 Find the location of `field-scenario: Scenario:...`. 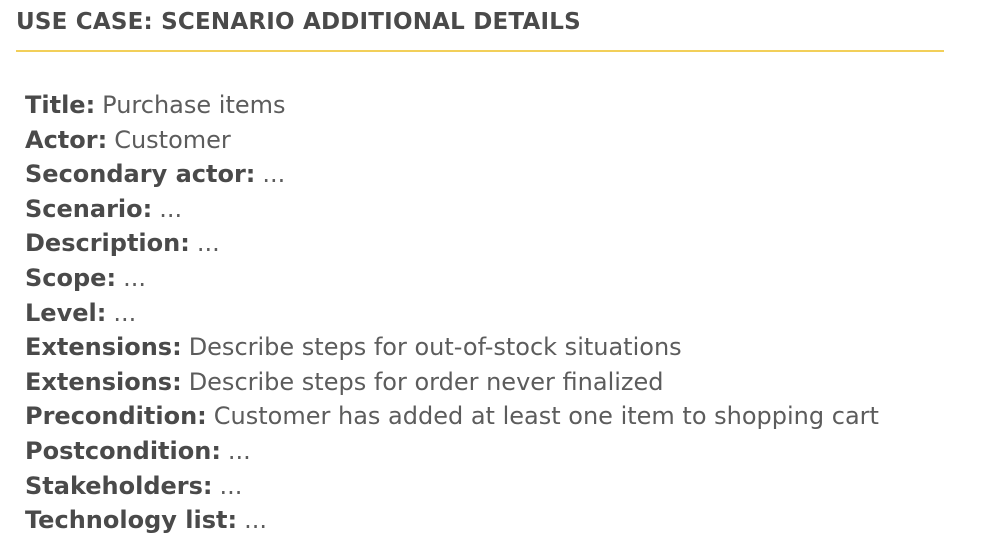

field-scenario: Scenario:... is located at coordinates (495, 209).